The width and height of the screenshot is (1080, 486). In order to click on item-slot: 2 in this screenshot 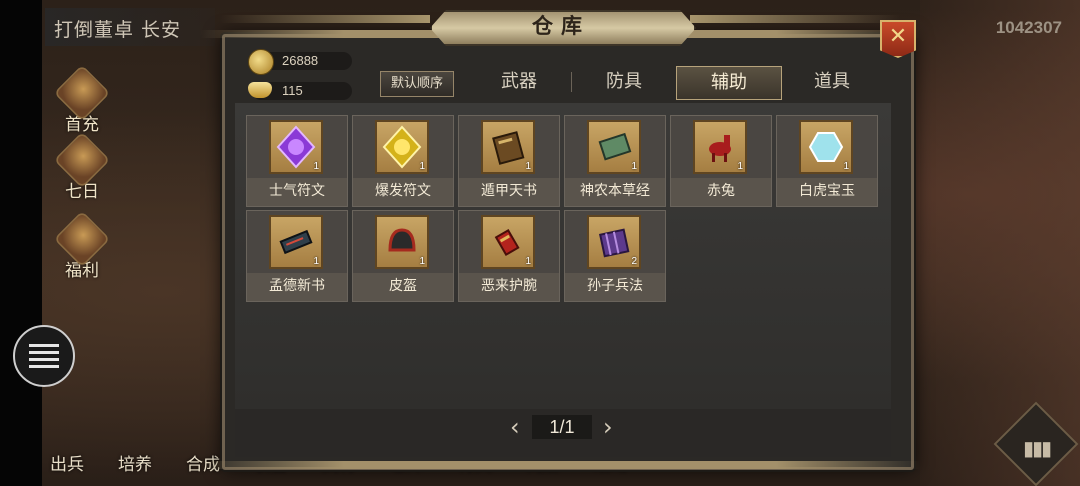, I will do `click(614, 242)`.